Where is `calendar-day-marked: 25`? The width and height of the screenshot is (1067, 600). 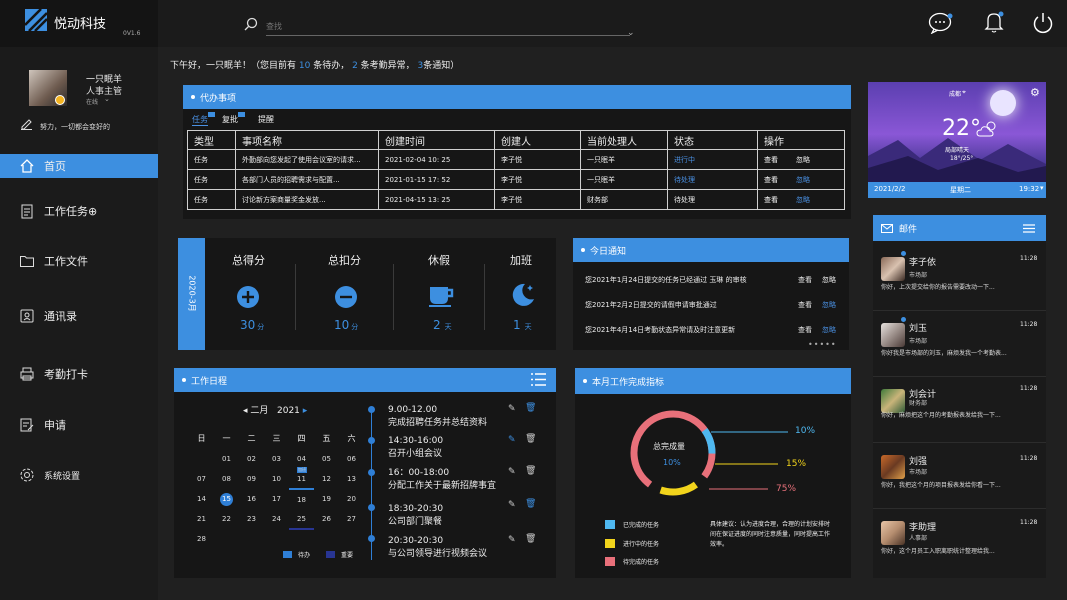
calendar-day-marked: 25 is located at coordinates (301, 519).